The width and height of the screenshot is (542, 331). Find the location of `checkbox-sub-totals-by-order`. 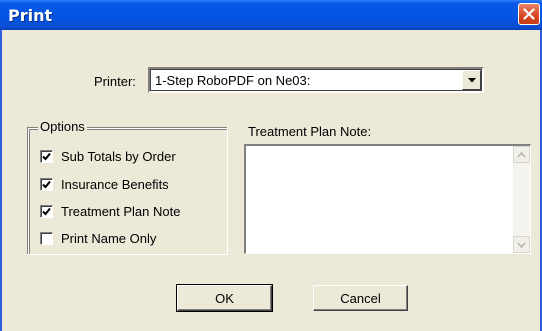

checkbox-sub-totals-by-order is located at coordinates (46, 156).